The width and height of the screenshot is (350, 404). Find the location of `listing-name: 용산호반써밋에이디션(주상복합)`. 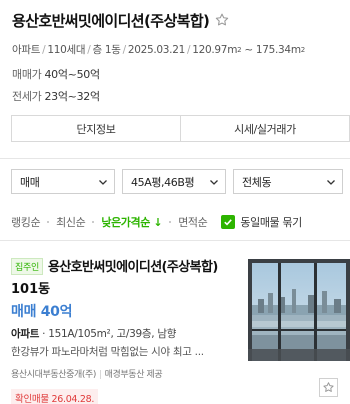

listing-name: 용산호반써밋에이디션(주상복합) is located at coordinates (133, 265).